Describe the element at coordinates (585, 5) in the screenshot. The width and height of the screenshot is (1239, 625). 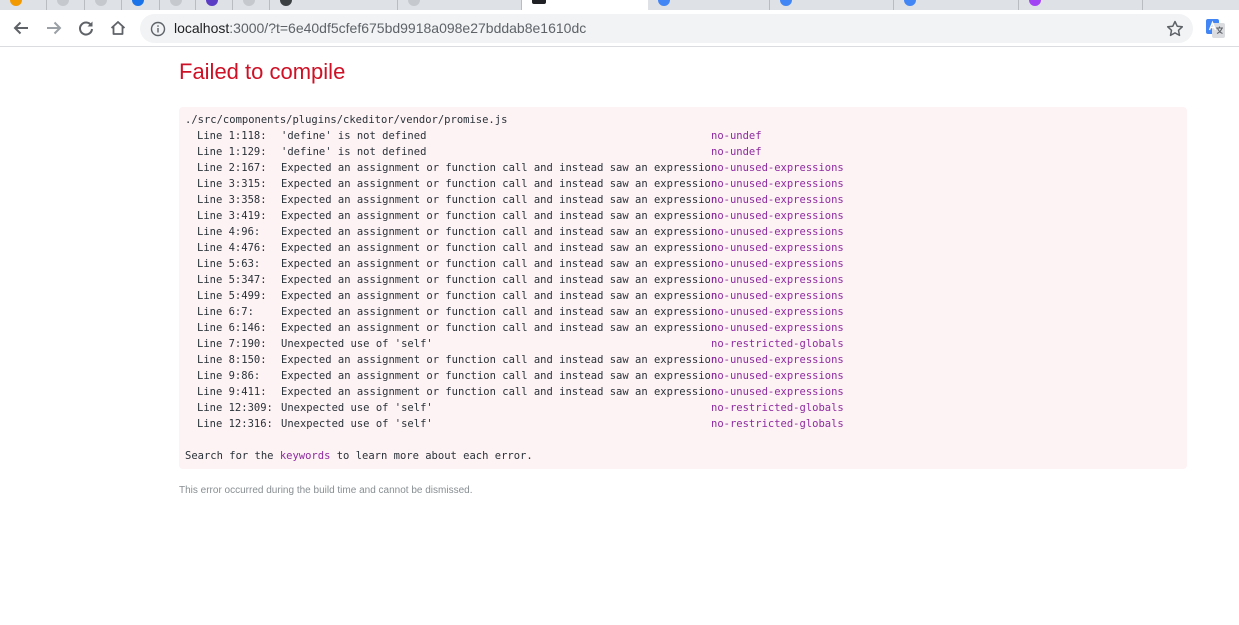
I see `browser-tab-active` at that location.